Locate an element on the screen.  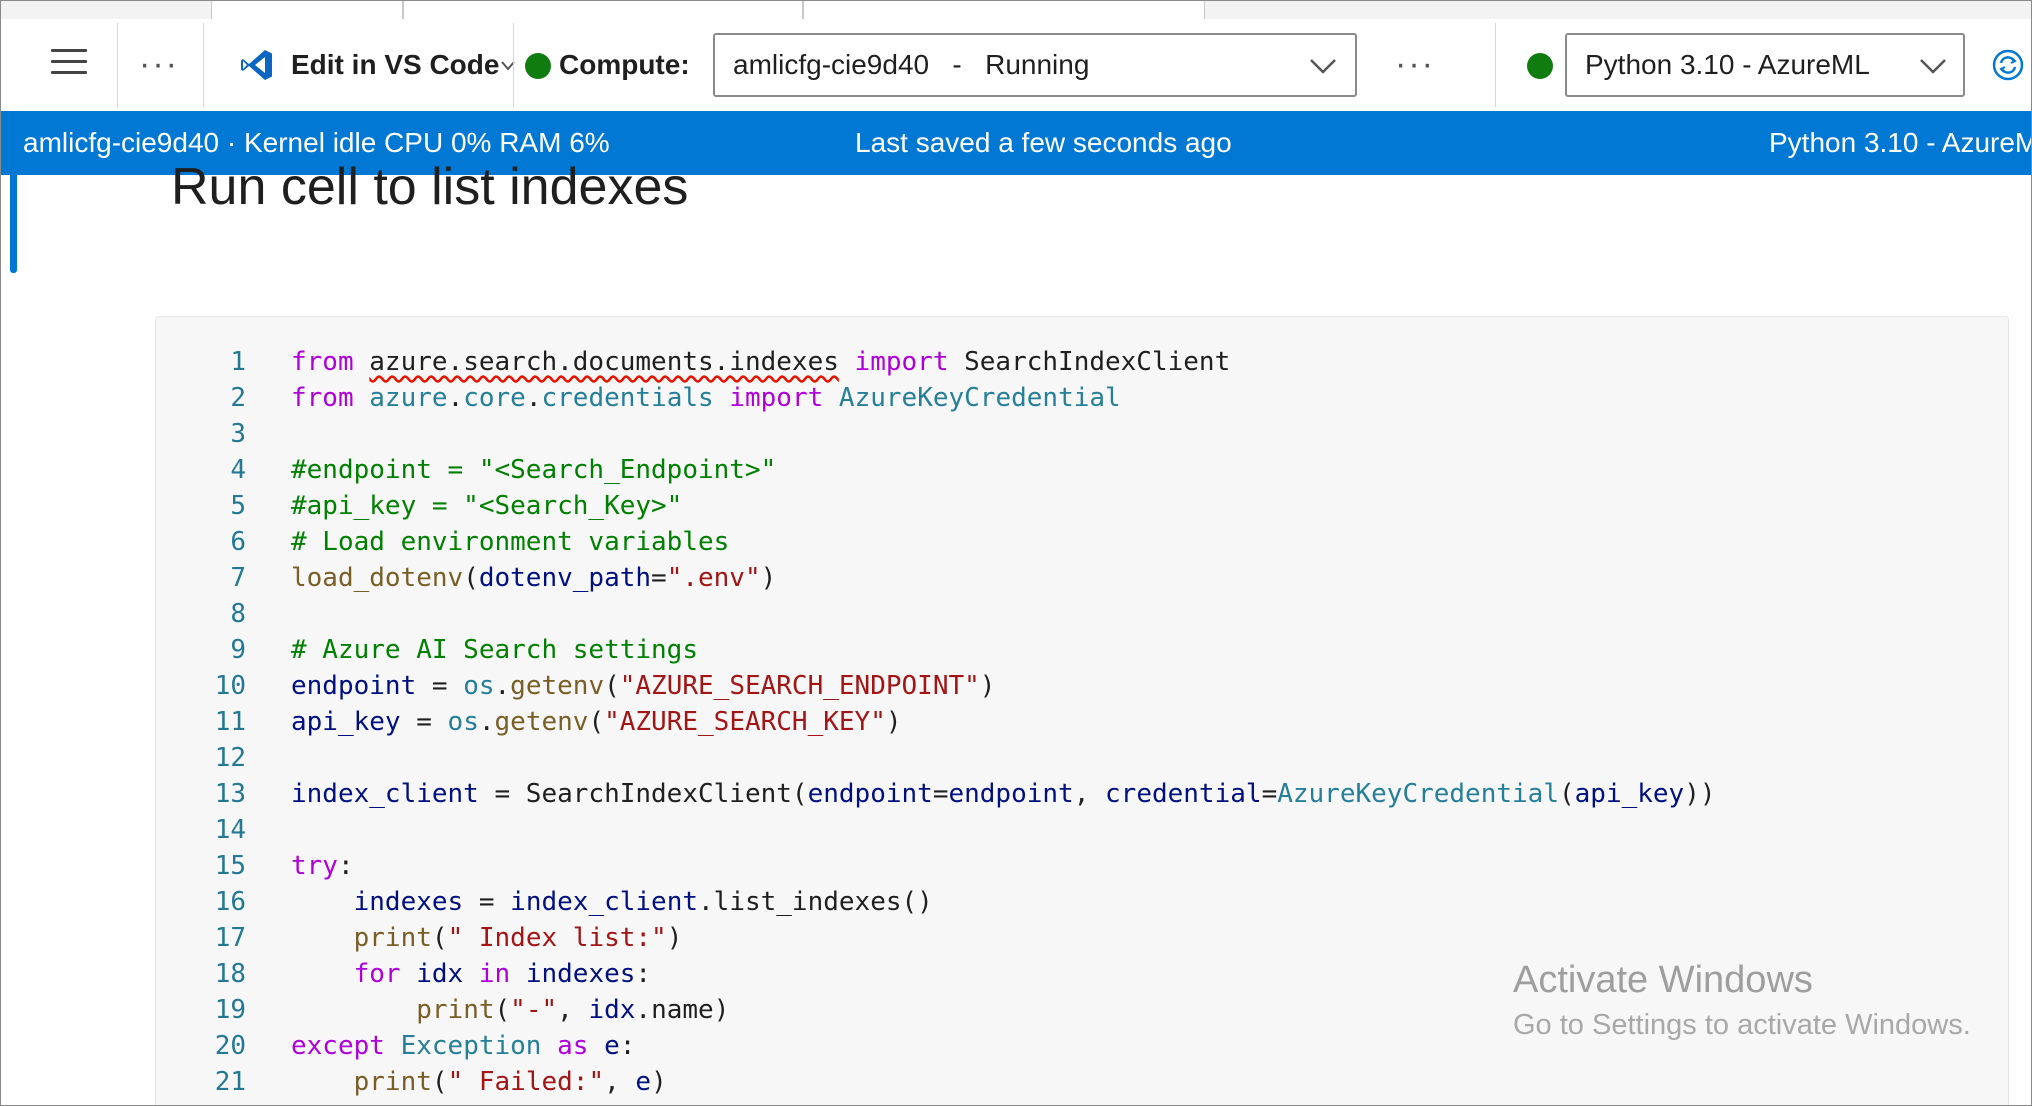
code-line: 14 is located at coordinates (1081, 830).